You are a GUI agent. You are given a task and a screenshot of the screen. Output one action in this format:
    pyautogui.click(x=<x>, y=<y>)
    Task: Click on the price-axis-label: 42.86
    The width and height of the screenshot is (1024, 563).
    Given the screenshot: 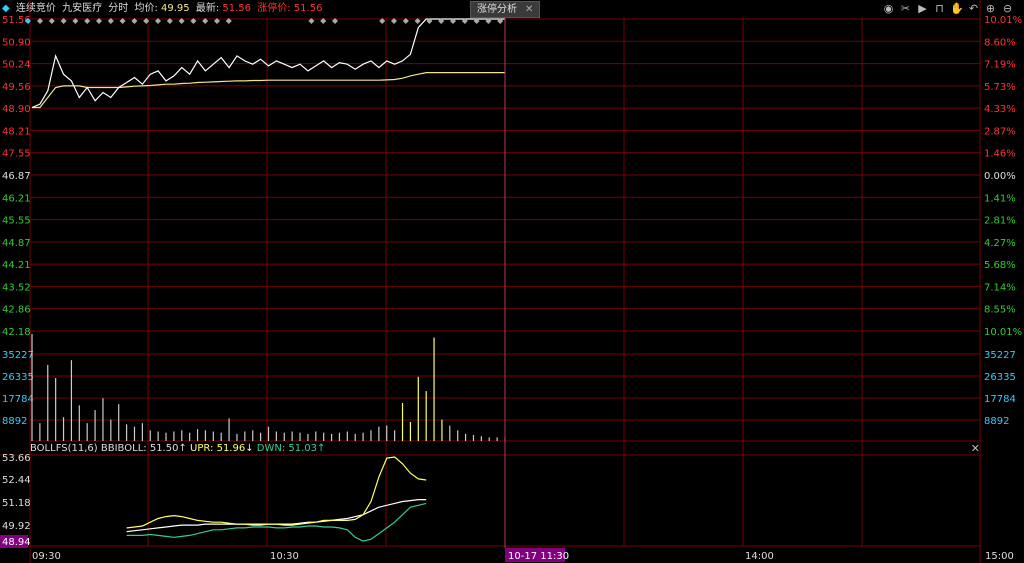 What is the action you would take?
    pyautogui.click(x=16, y=310)
    